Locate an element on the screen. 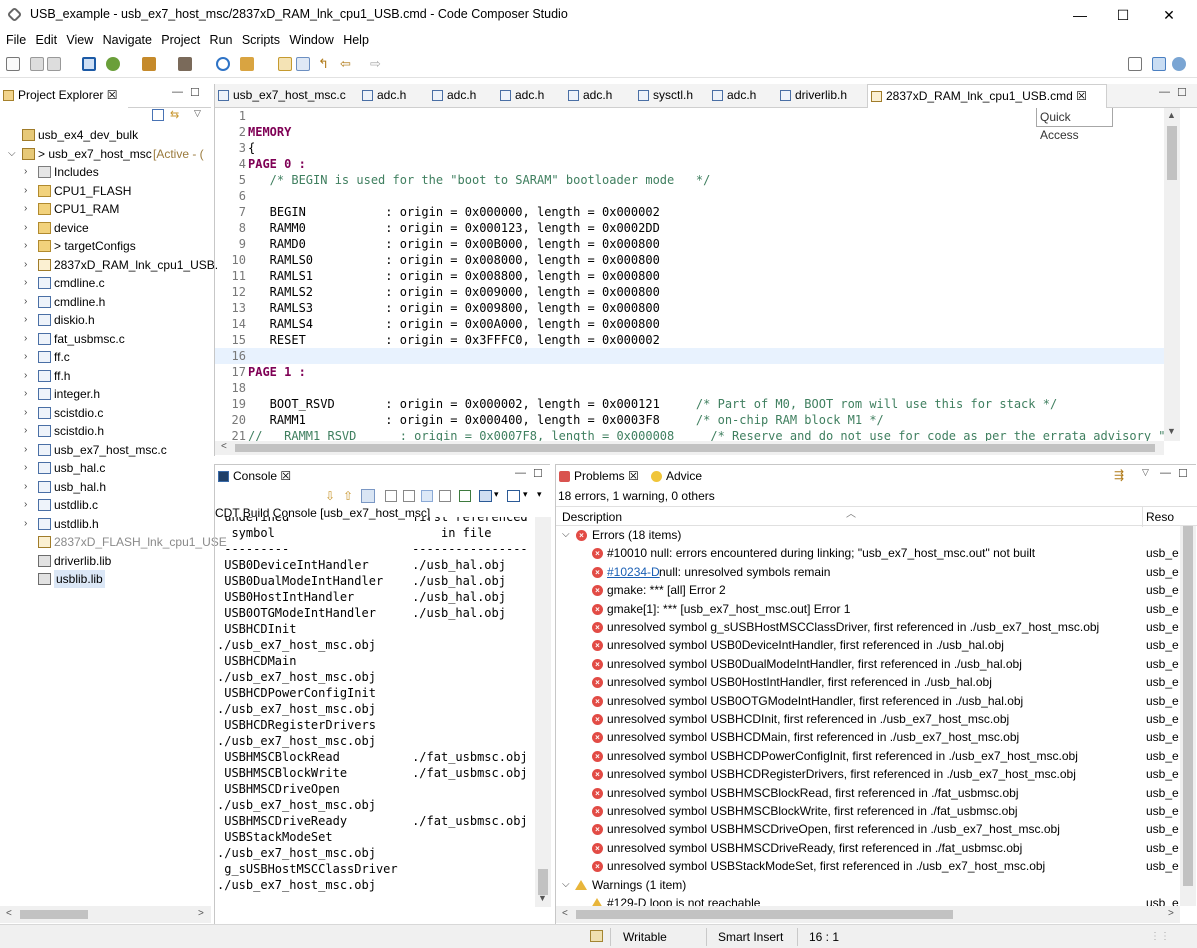  display-console-icon is located at coordinates (485, 496).